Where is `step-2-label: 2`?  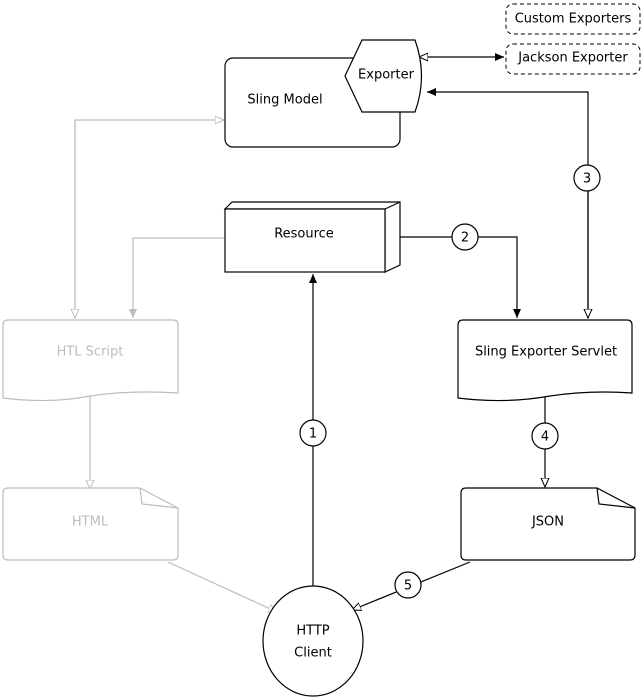 step-2-label: 2 is located at coordinates (465, 238).